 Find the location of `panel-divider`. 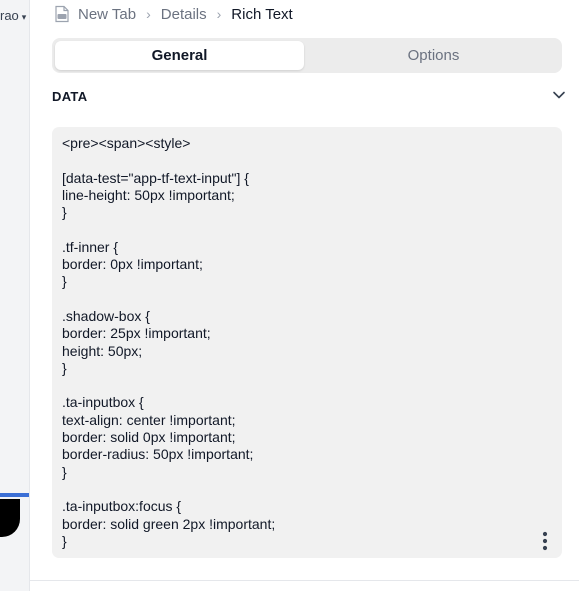

panel-divider is located at coordinates (304, 580).